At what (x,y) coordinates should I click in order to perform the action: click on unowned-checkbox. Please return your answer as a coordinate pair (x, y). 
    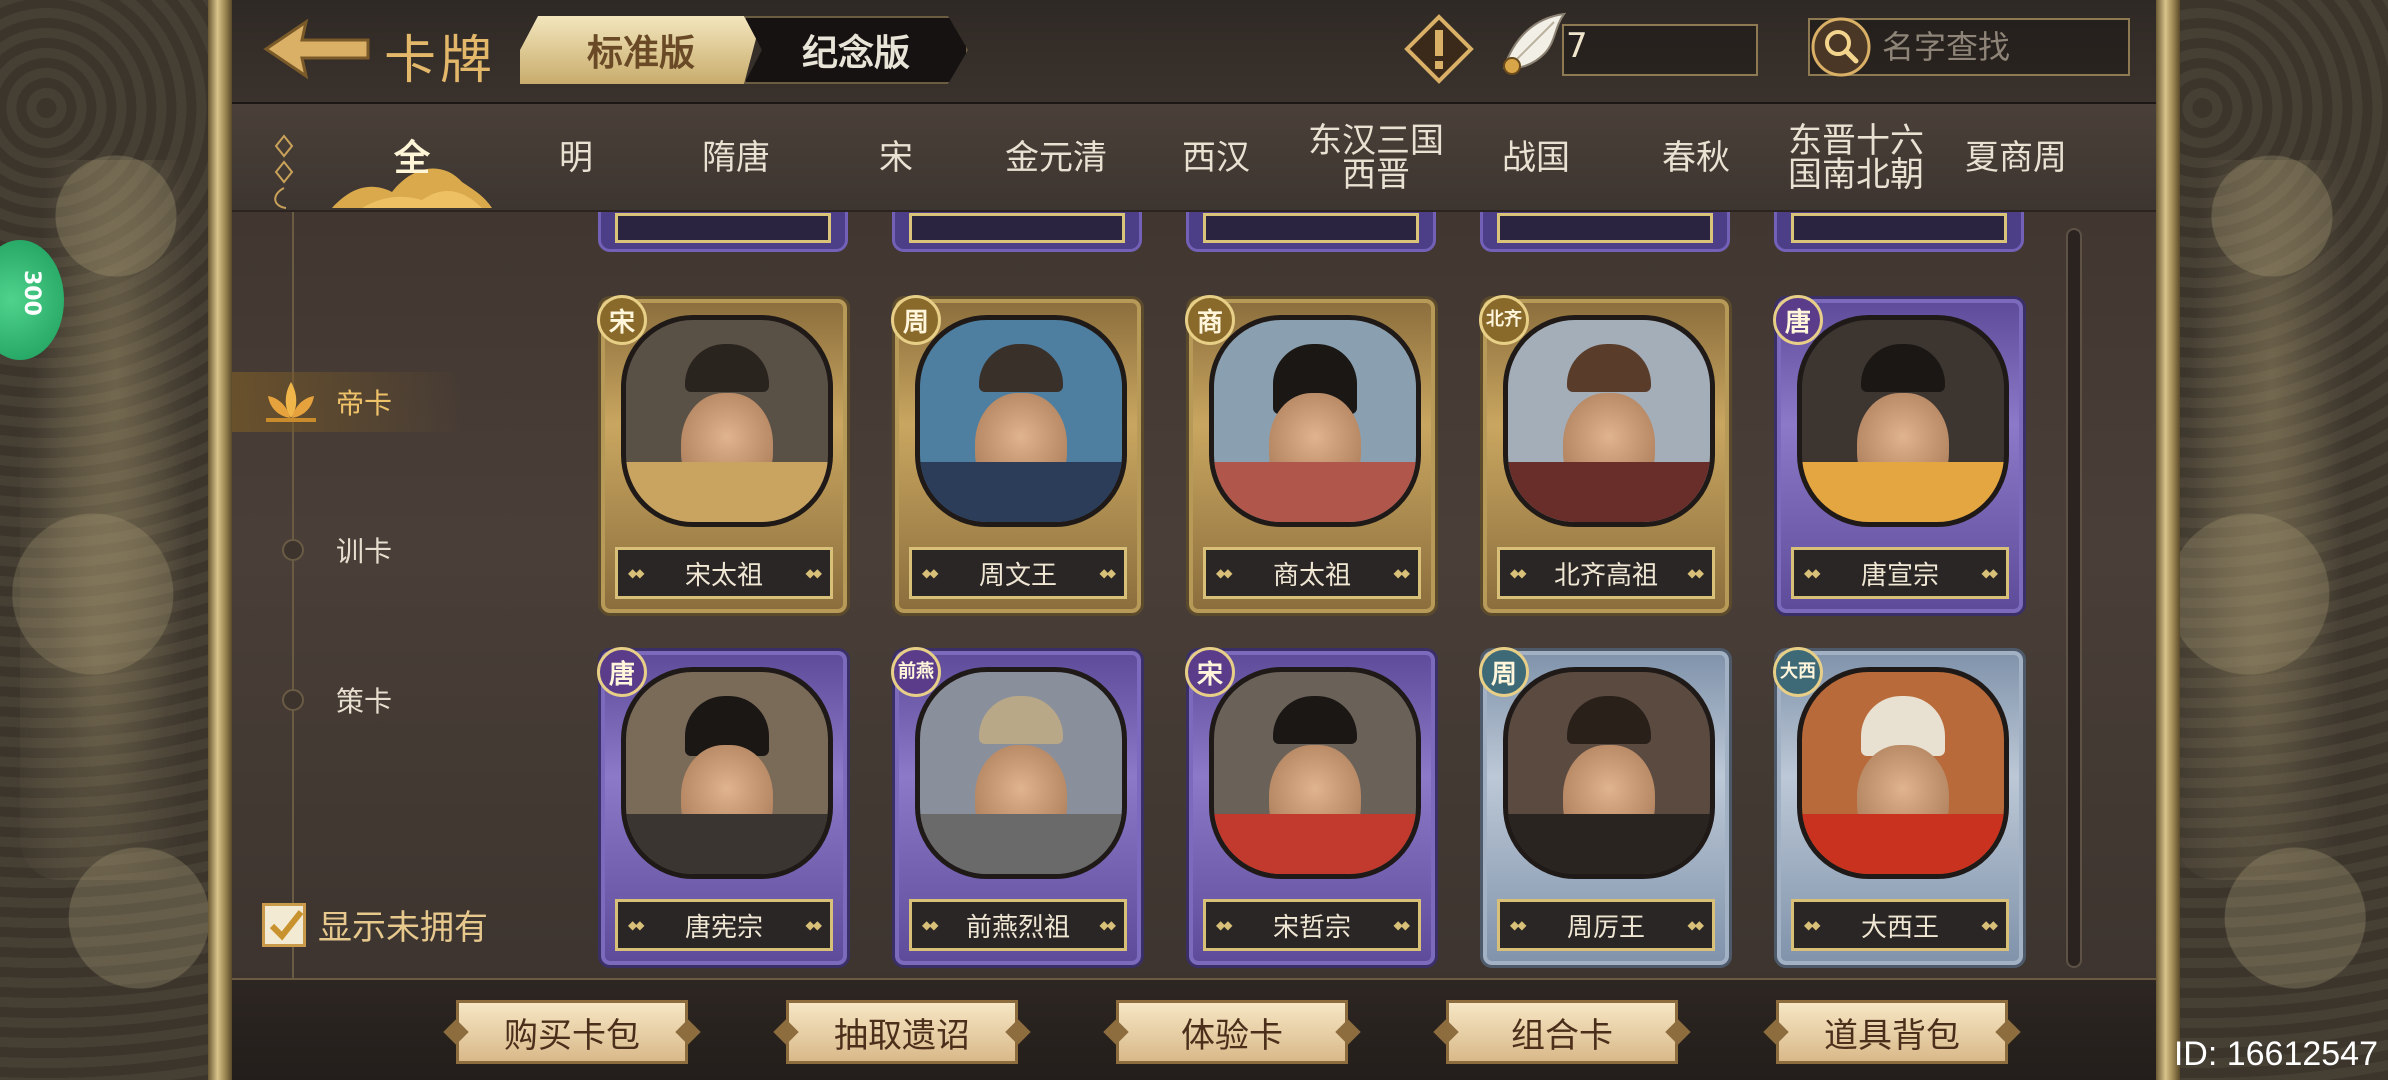
    Looking at the image, I should click on (284, 924).